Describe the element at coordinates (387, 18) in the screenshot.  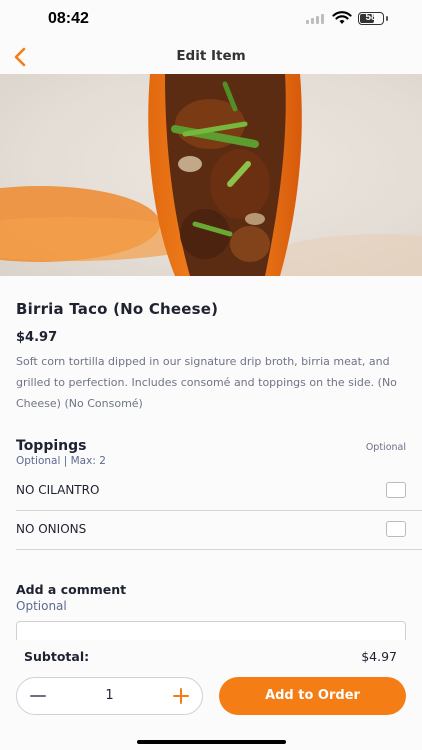
I see `battery-tip` at that location.